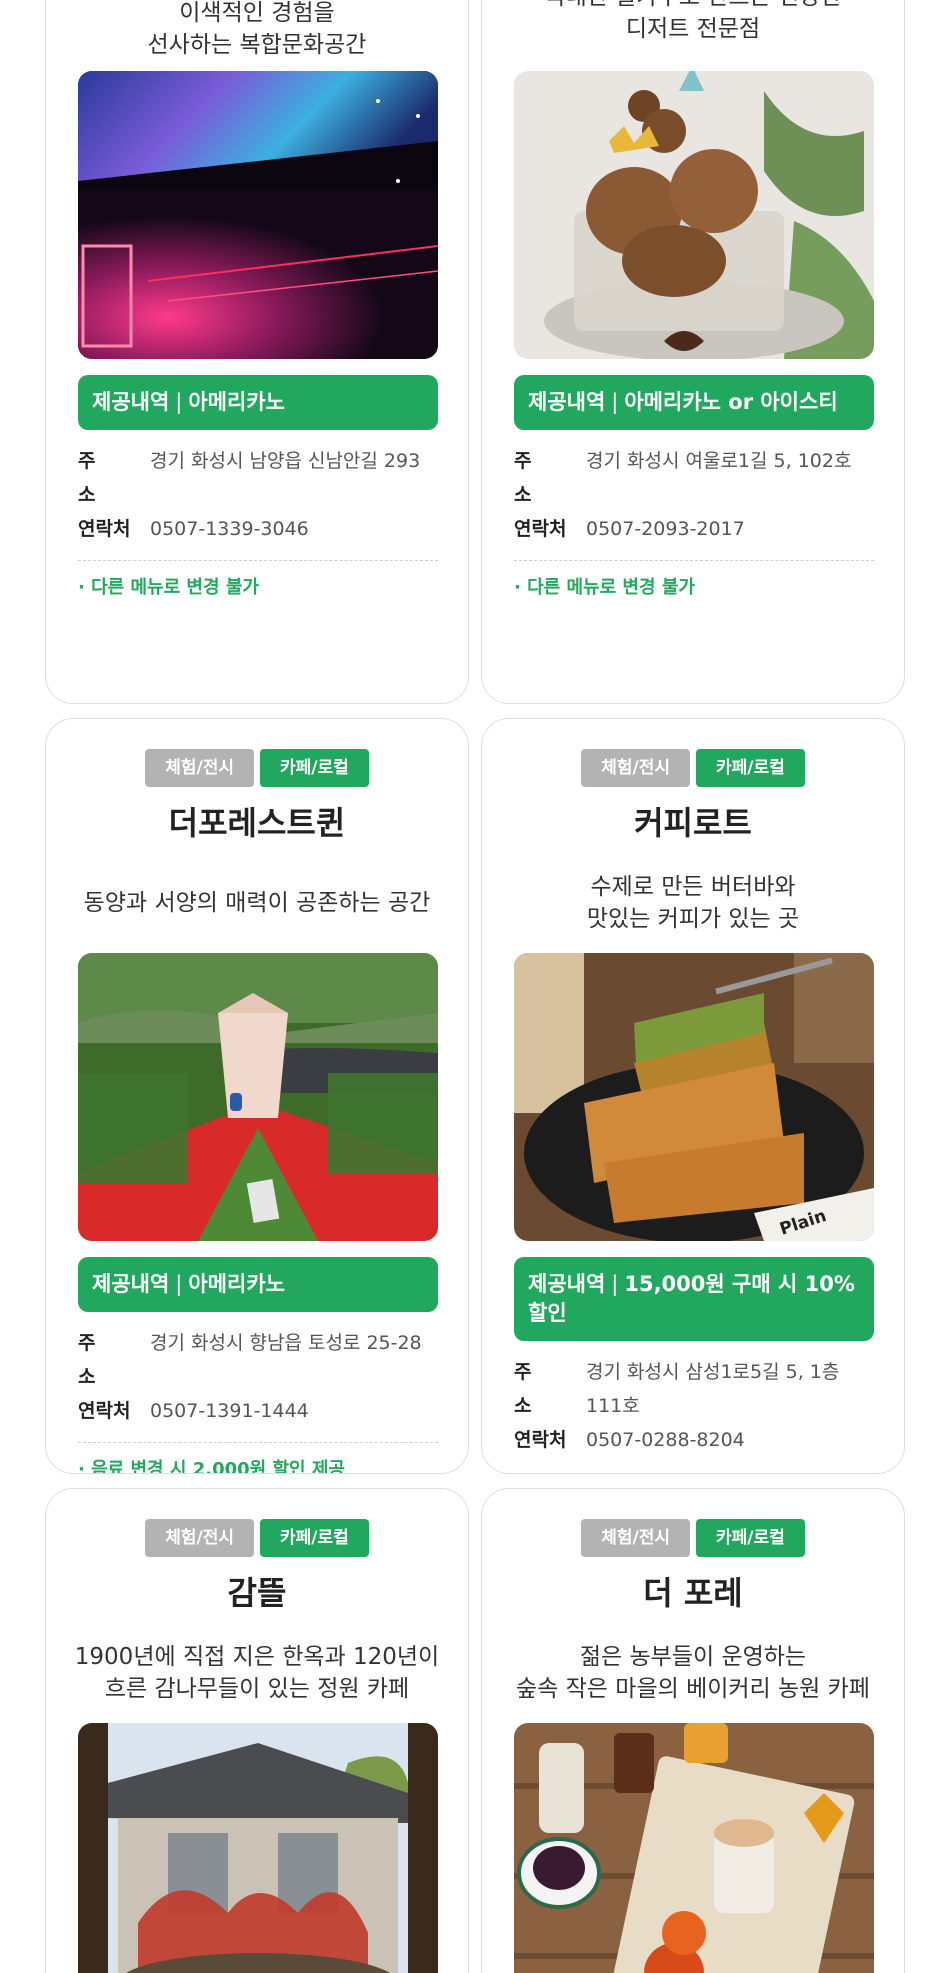  What do you see at coordinates (730, 529) in the screenshot?
I see `phone-value: 0507-2093-2017` at bounding box center [730, 529].